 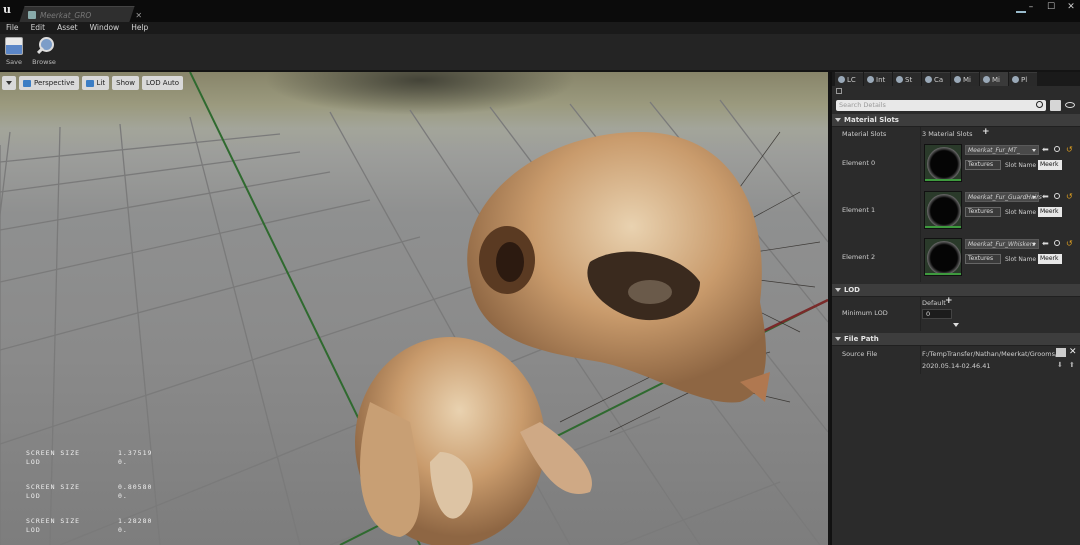 What do you see at coordinates (139, 28) in the screenshot?
I see `menu-help: Help` at bounding box center [139, 28].